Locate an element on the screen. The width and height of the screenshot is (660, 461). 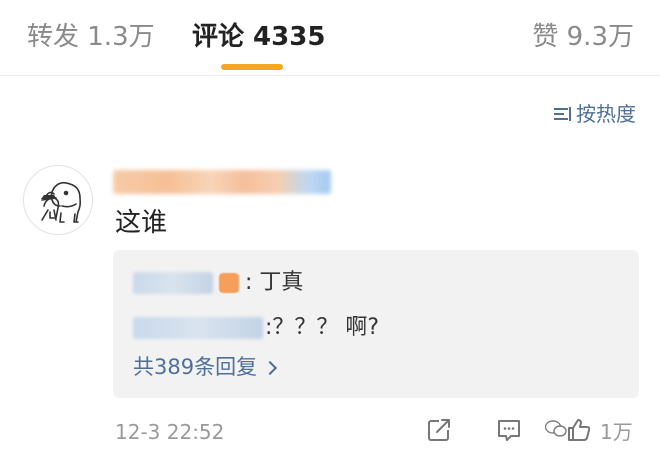
tab-comments: 评论 4335 is located at coordinates (258, 37).